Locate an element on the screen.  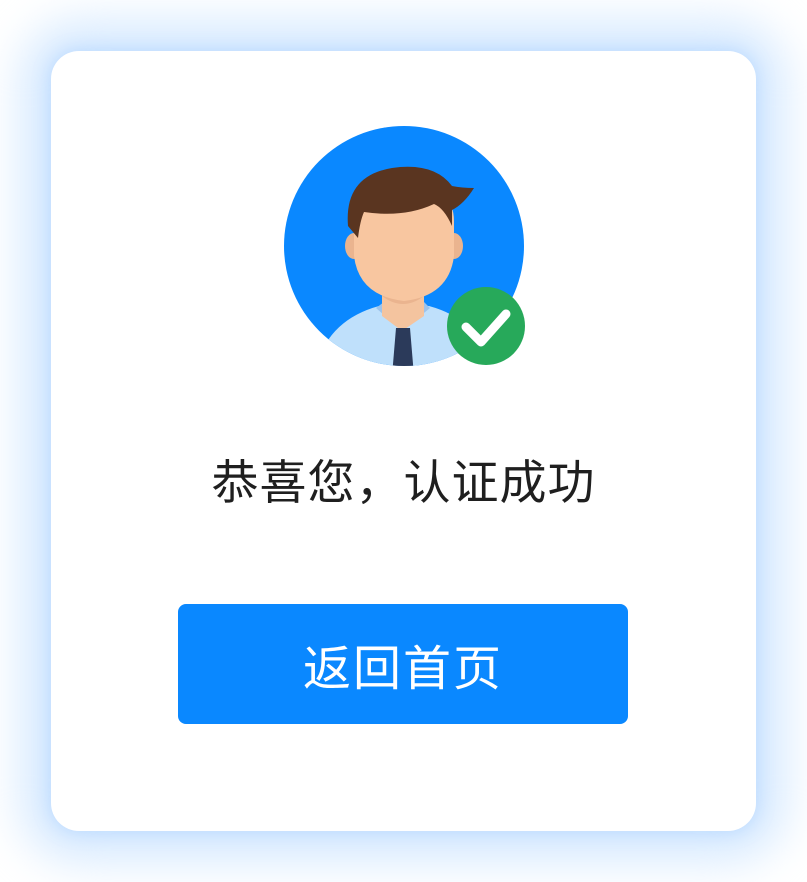
success-title: 恭喜您，认证成功 is located at coordinates (403, 483).